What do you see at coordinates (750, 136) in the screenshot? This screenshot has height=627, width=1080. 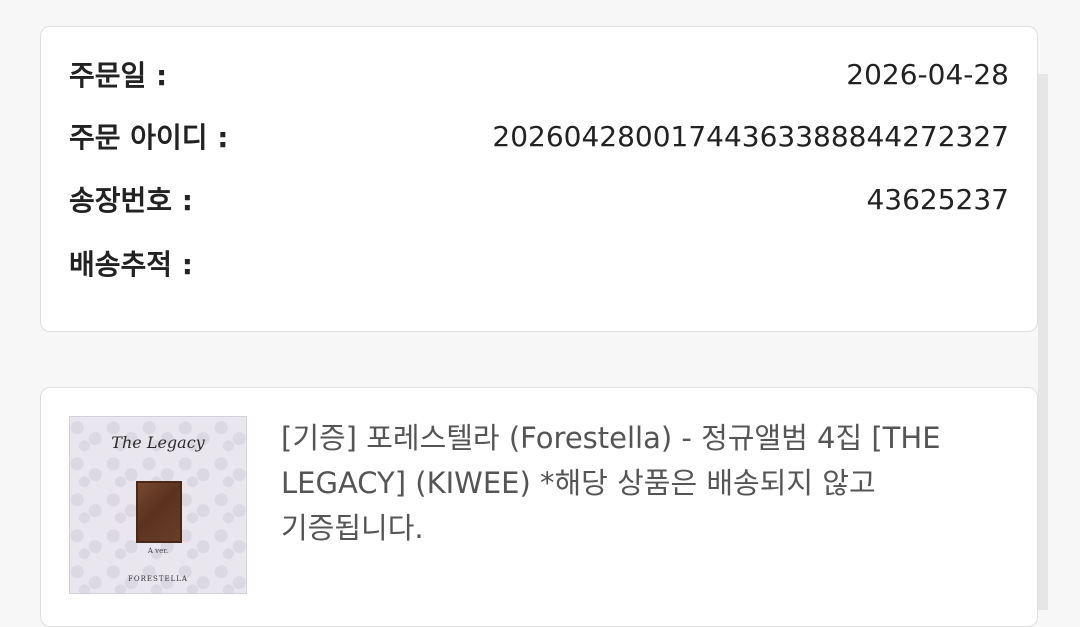 I see `order-id-value: 20260428001744363388844272327` at bounding box center [750, 136].